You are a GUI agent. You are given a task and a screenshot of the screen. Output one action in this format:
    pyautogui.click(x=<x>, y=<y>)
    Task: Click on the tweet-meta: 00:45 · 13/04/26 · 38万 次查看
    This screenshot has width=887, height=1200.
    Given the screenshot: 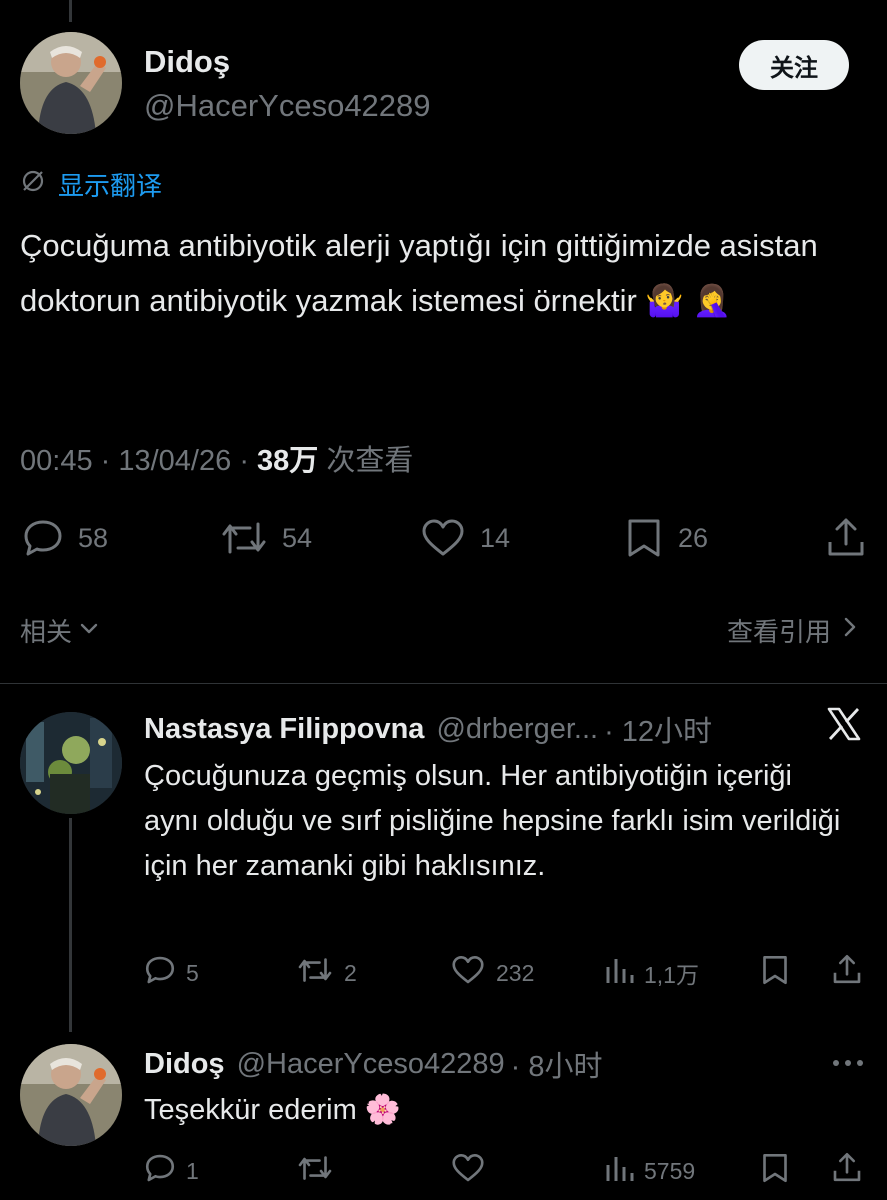 What is the action you would take?
    pyautogui.click(x=217, y=461)
    